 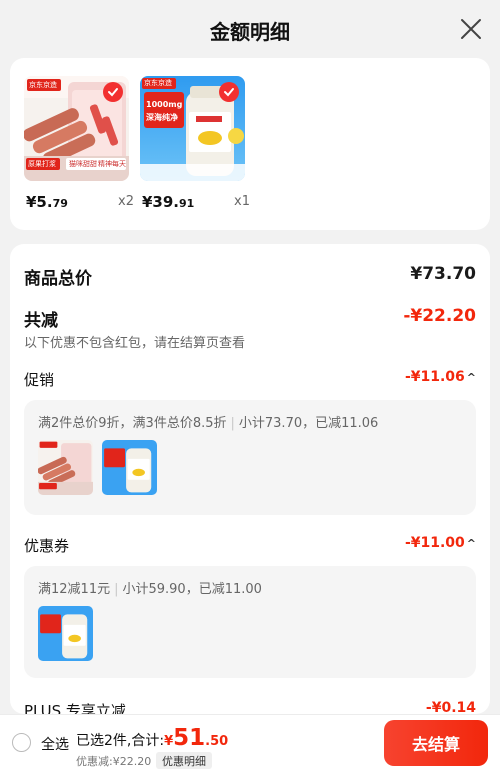 I want to click on product-item: 京东京造 原果打浆 猫咪甜甜 精神每天 ¥5.79 x2, so click(x=79, y=143).